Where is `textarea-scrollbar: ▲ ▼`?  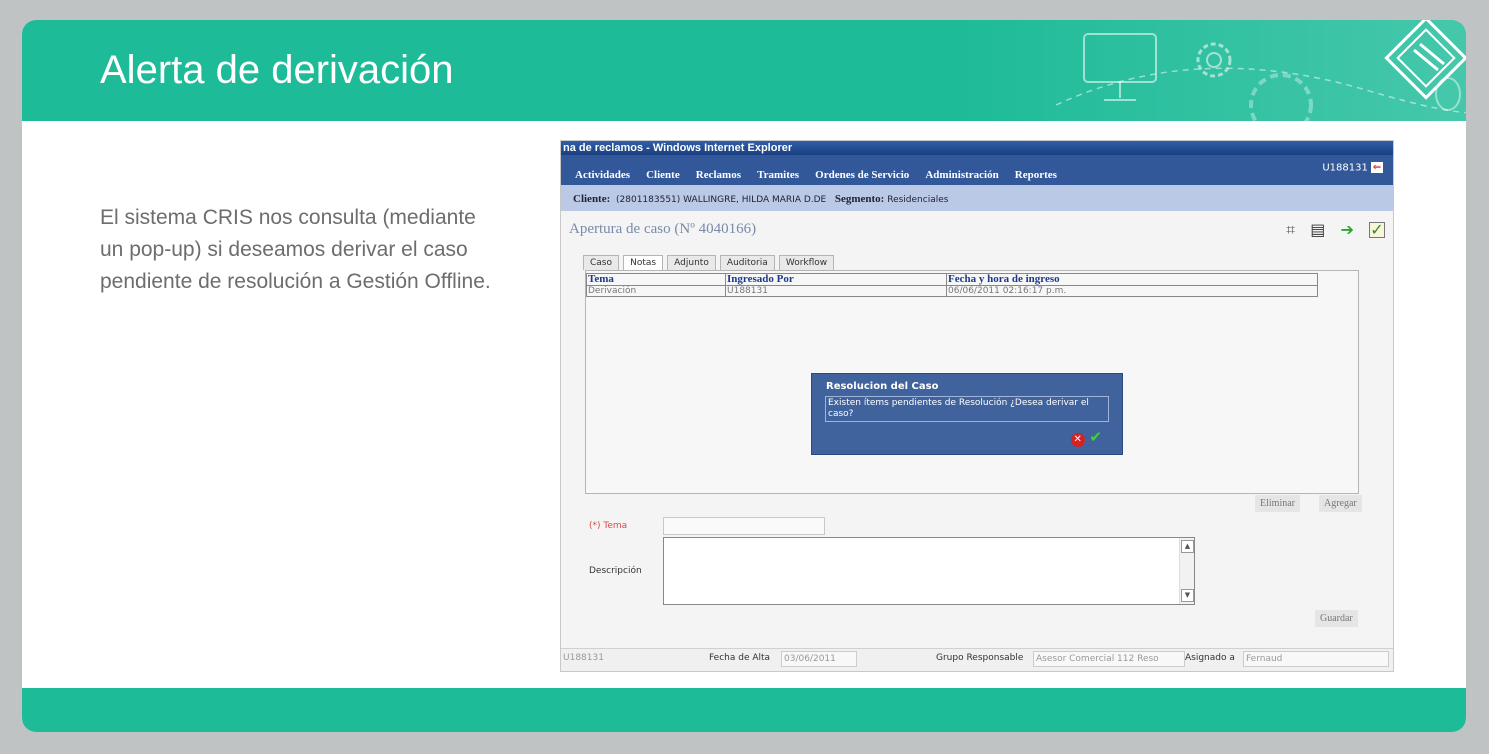
textarea-scrollbar: ▲ ▼ is located at coordinates (1186, 571).